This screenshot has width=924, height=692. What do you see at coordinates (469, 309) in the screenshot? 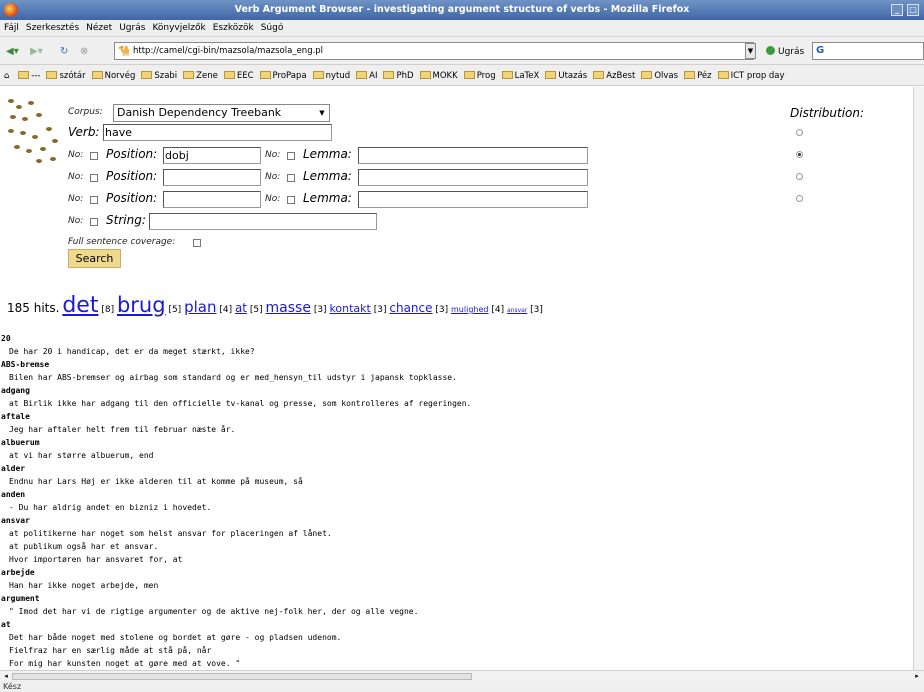
I see `hit-link: mulighed` at bounding box center [469, 309].